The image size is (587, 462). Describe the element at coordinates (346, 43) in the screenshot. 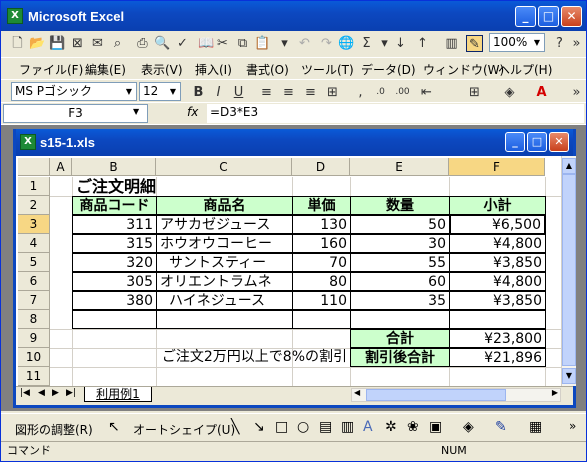

I see `hyperlink-icon: 🌐` at that location.